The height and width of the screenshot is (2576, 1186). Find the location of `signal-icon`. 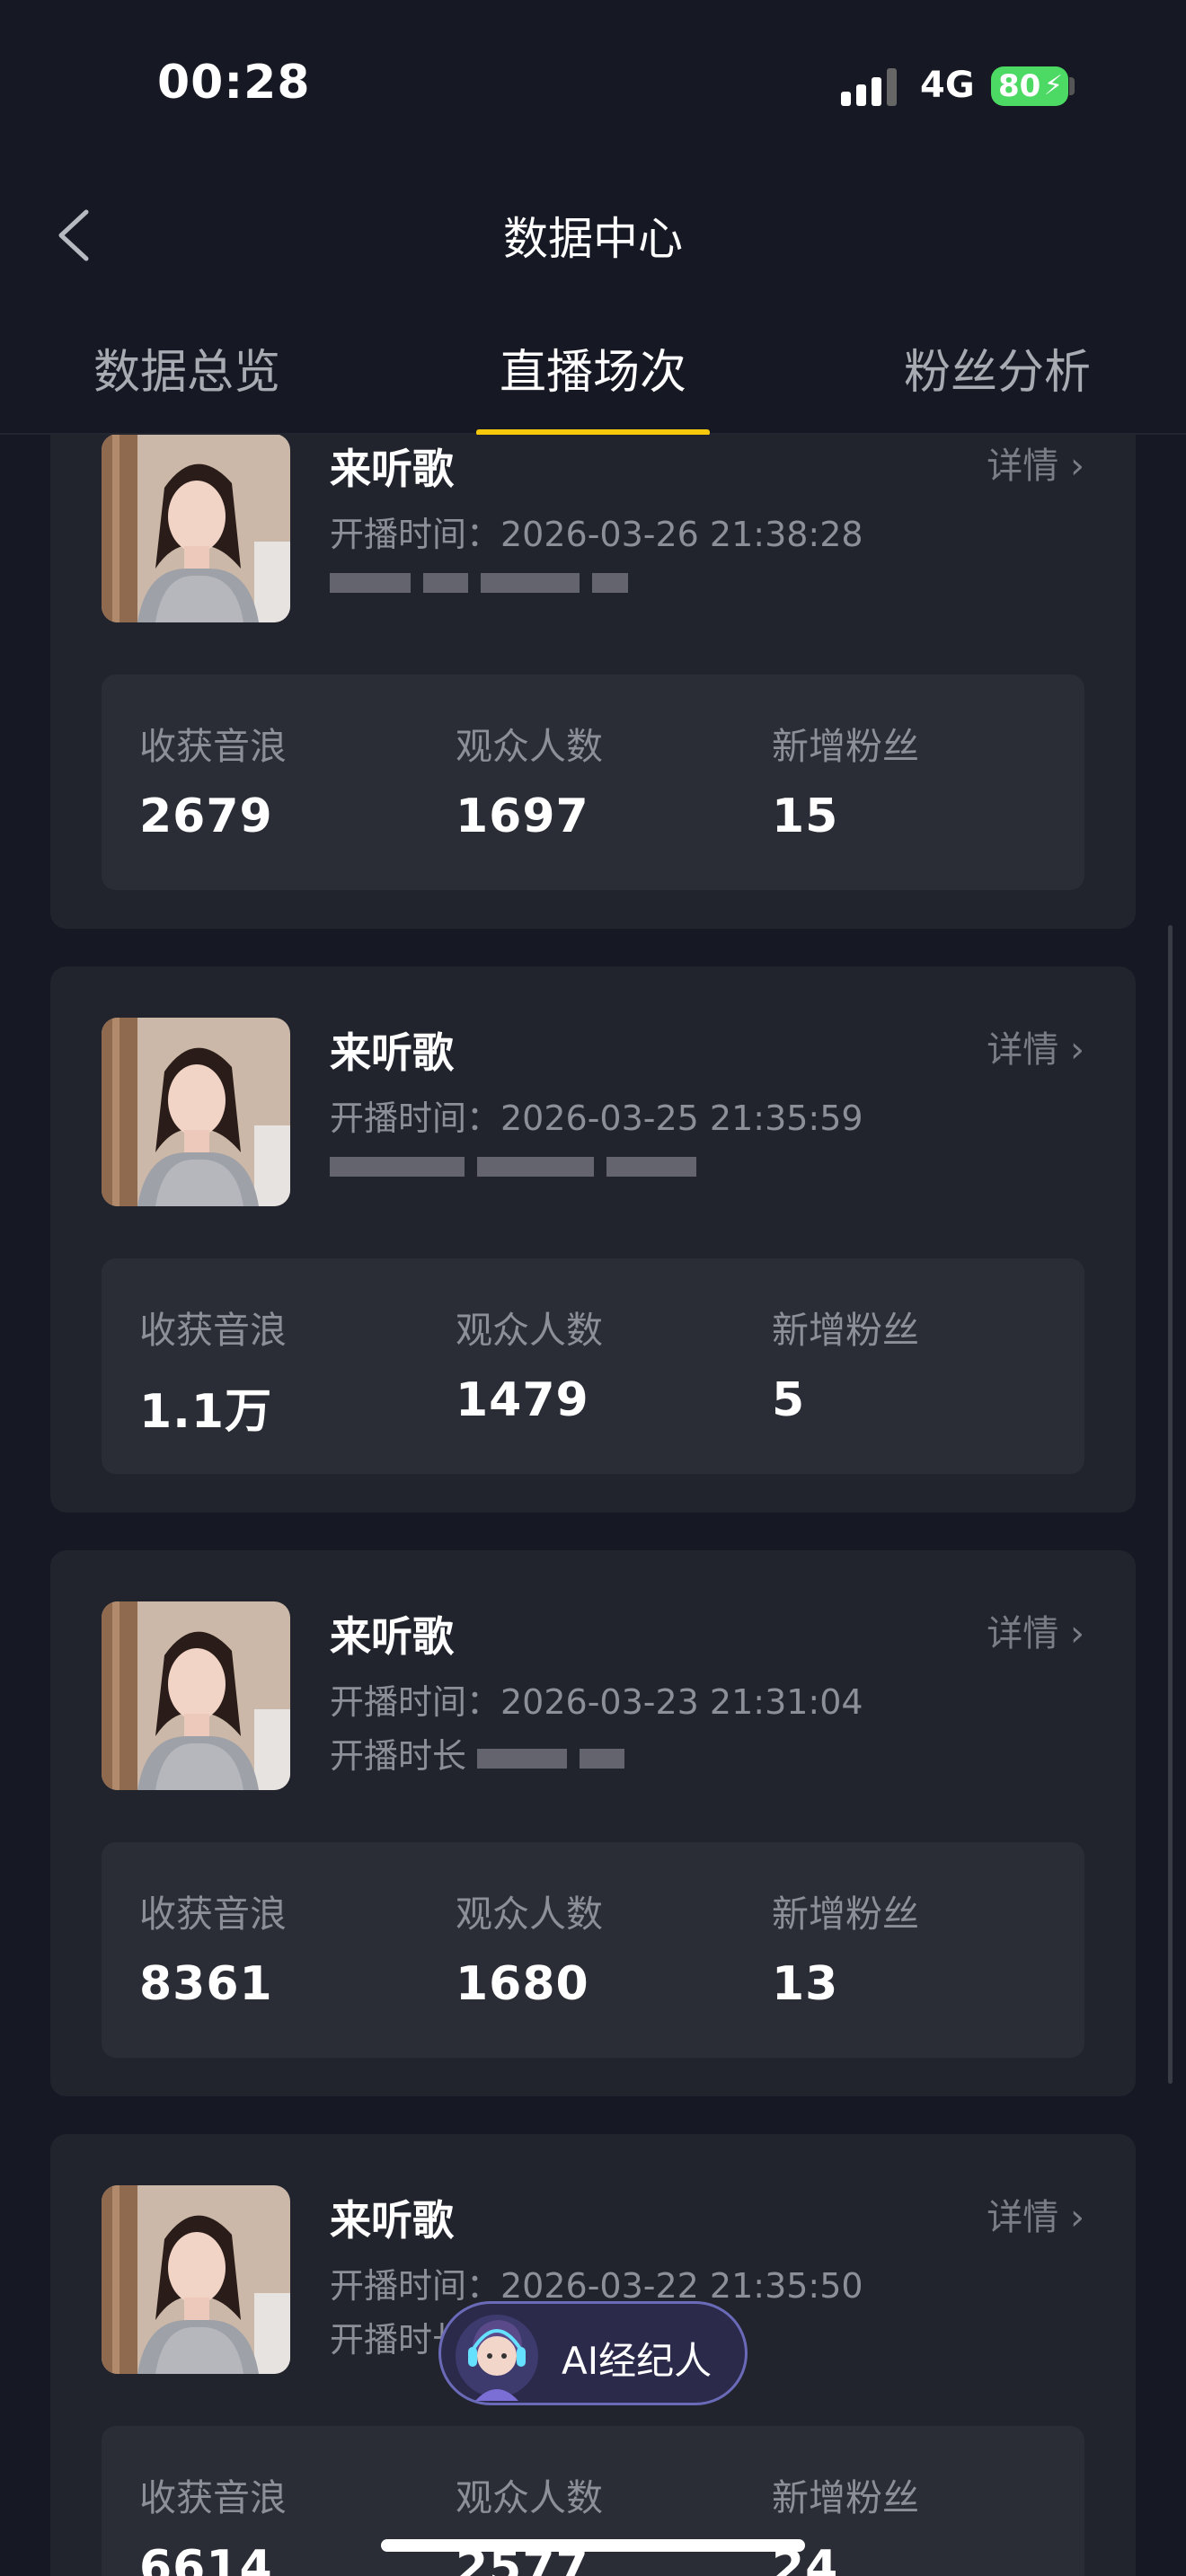

signal-icon is located at coordinates (869, 86).